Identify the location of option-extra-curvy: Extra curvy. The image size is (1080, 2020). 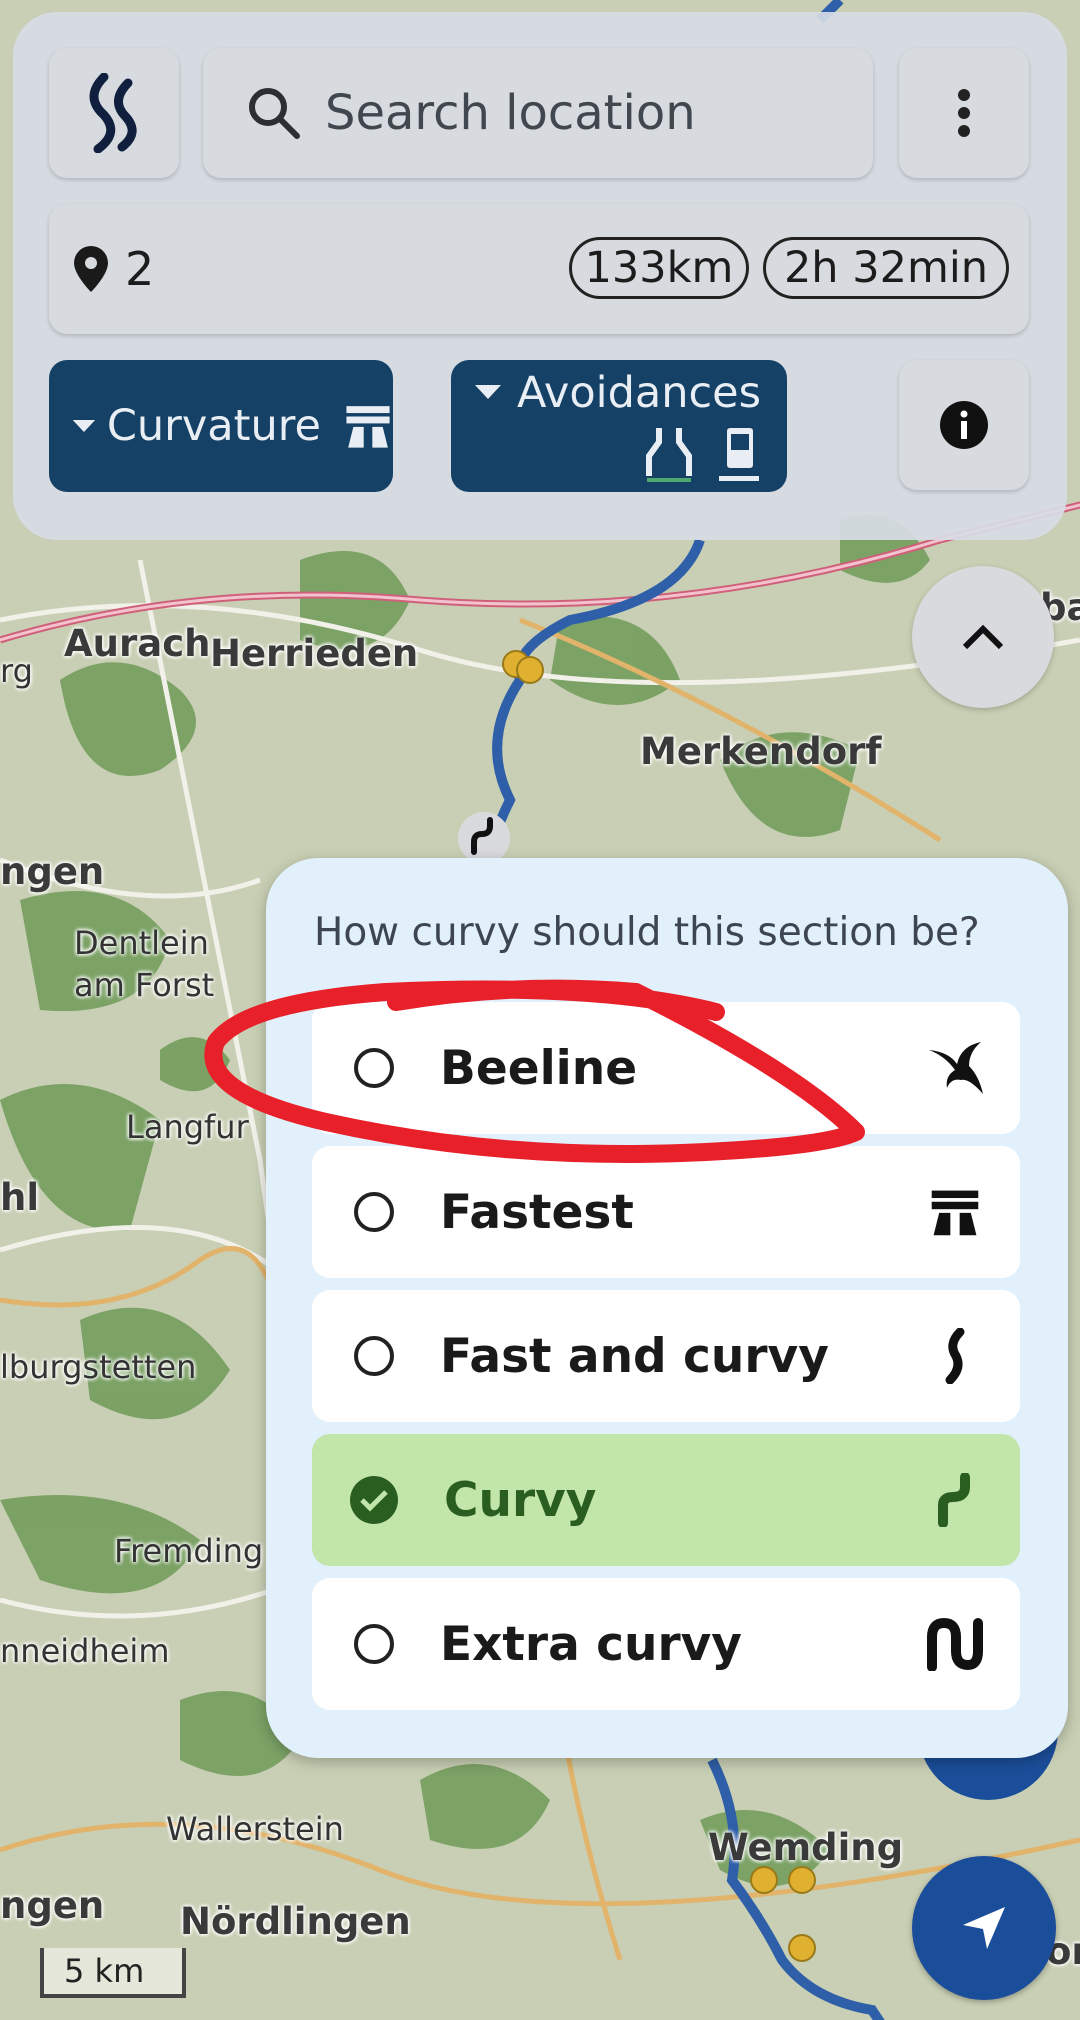
(666, 1644).